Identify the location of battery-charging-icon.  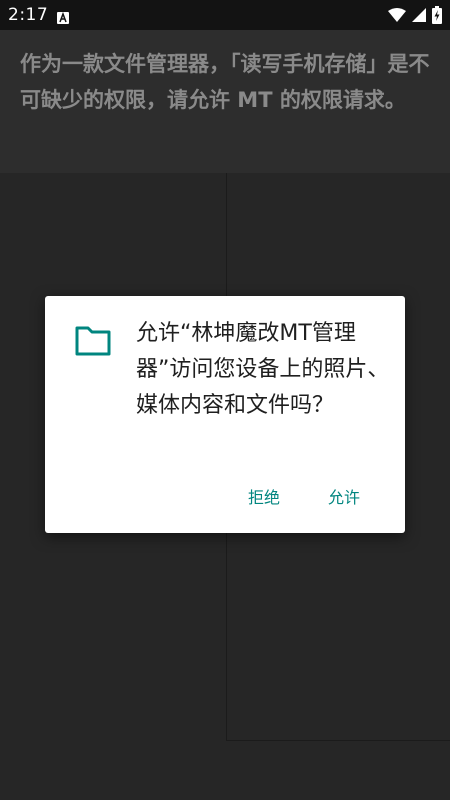
(437, 15).